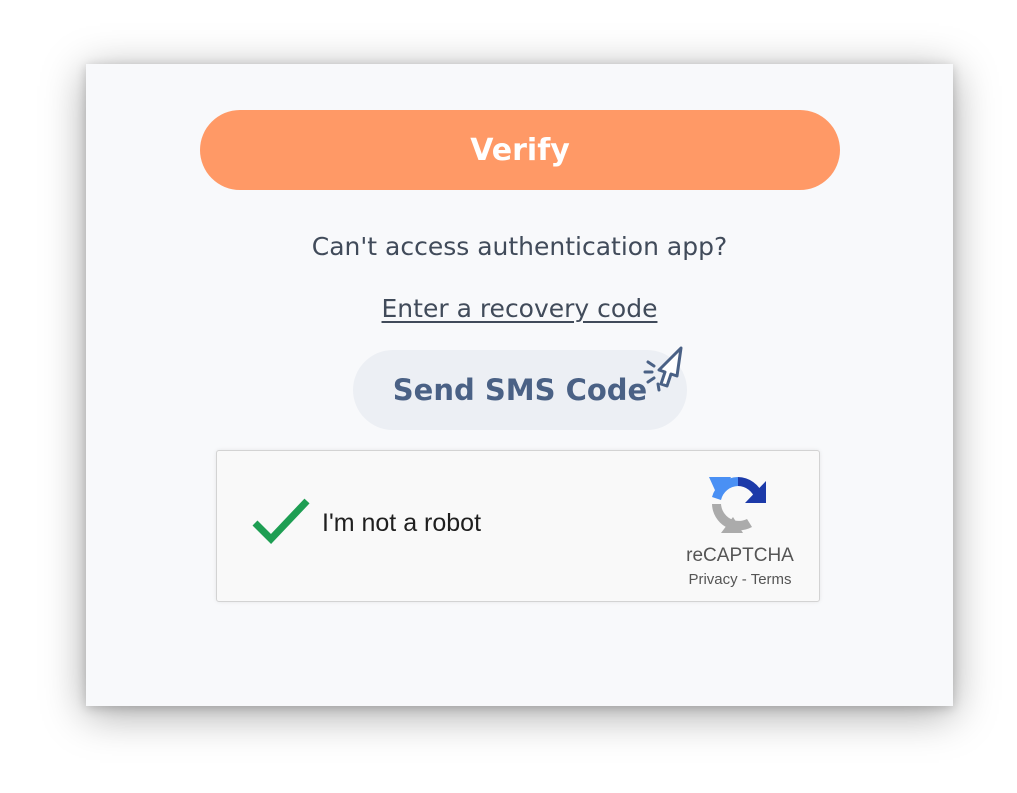 Image resolution: width=1017 pixels, height=793 pixels. I want to click on verify-button: Verify, so click(520, 150).